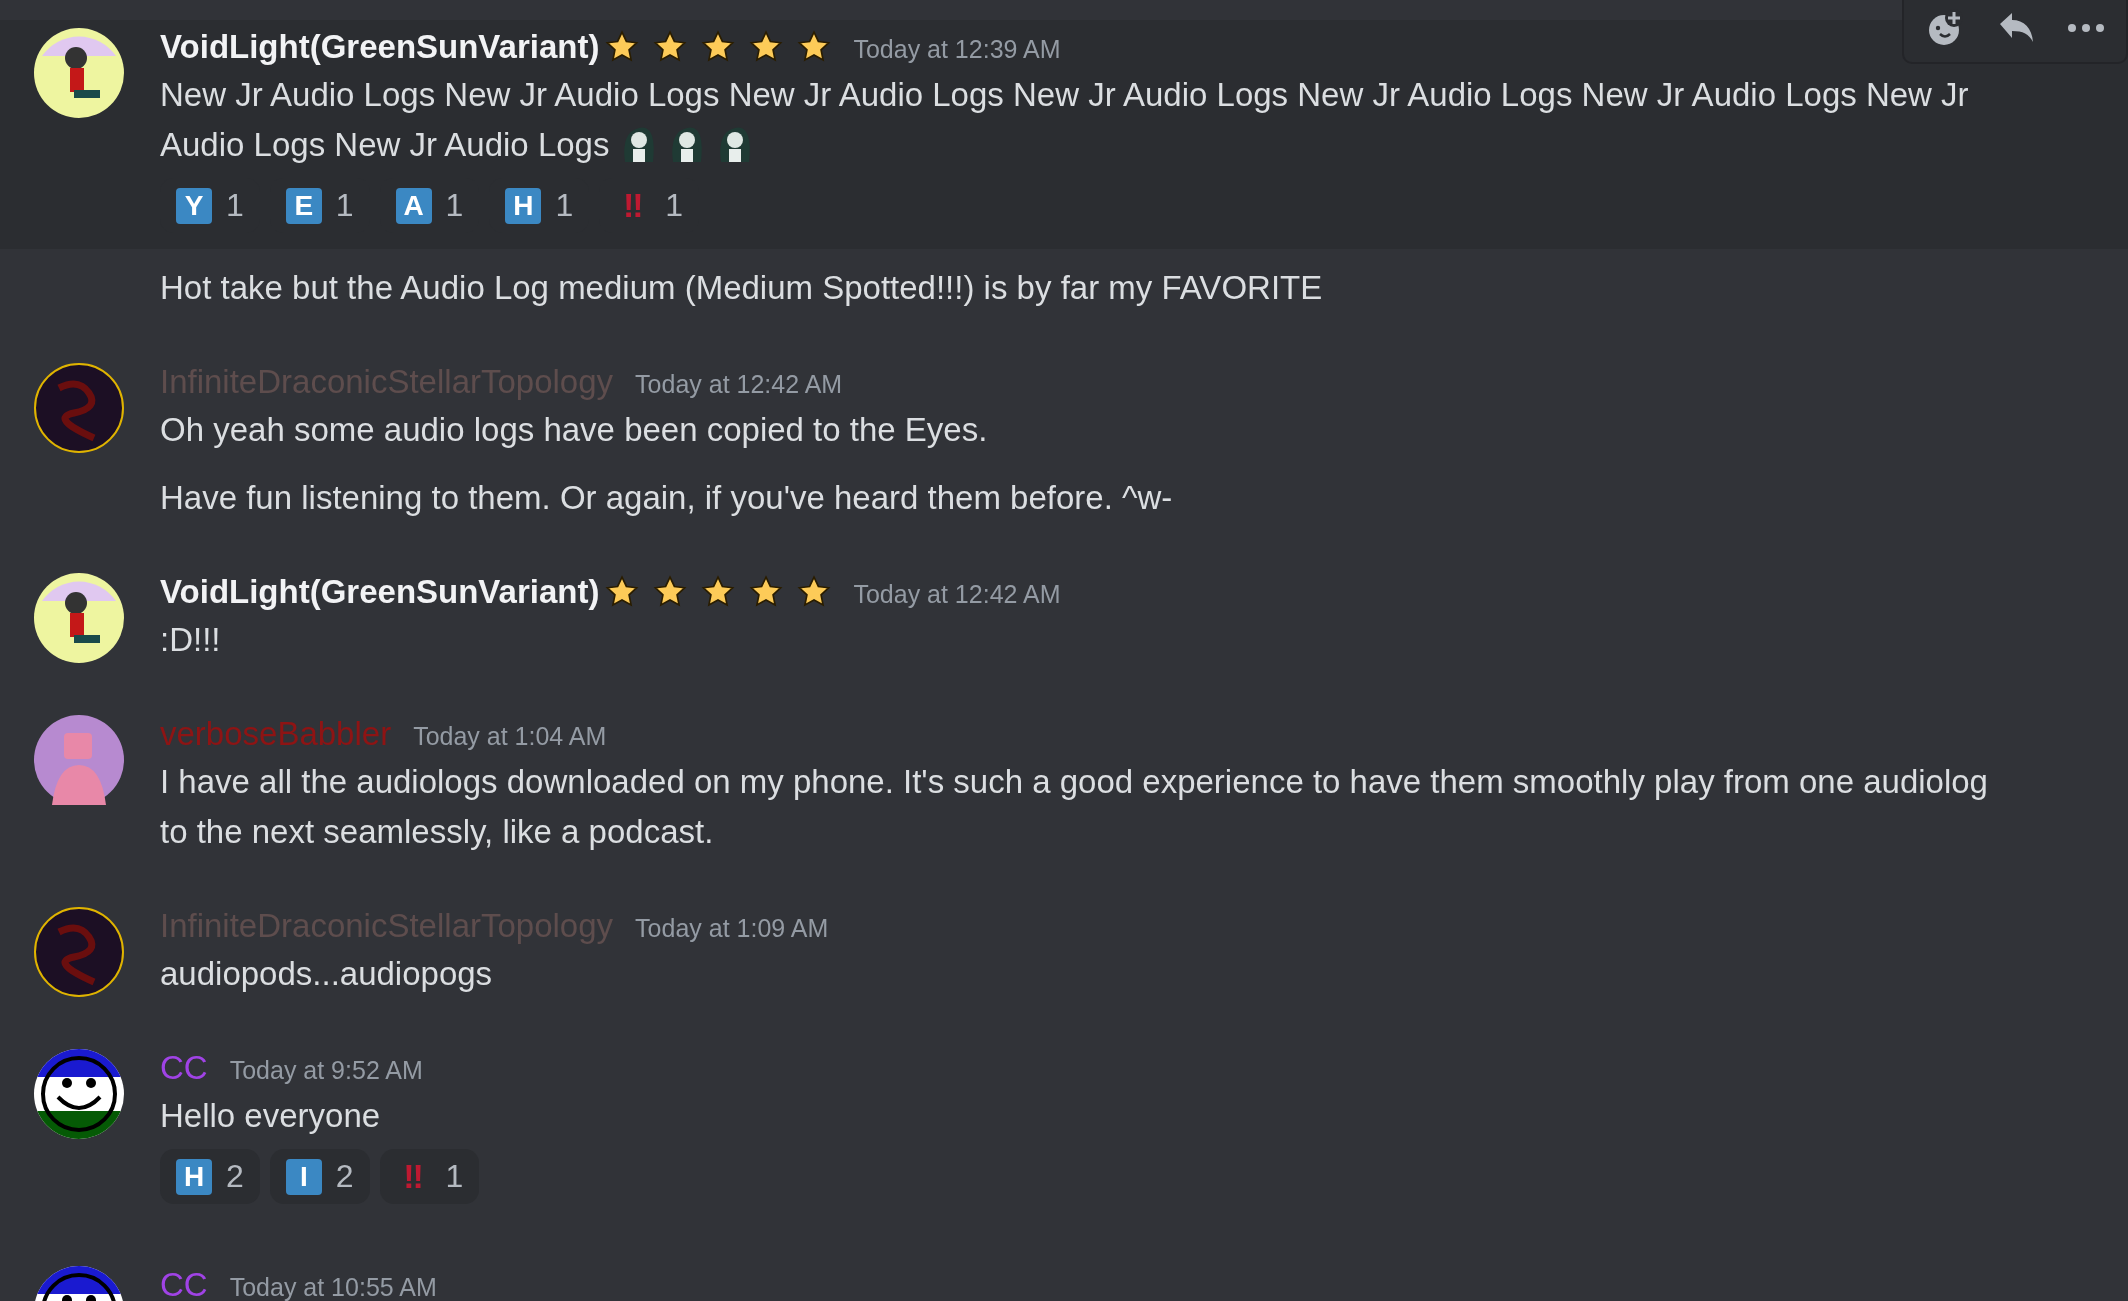 This screenshot has width=2128, height=1301. Describe the element at coordinates (191, 640) in the screenshot. I see `message-text: :D!!!` at that location.